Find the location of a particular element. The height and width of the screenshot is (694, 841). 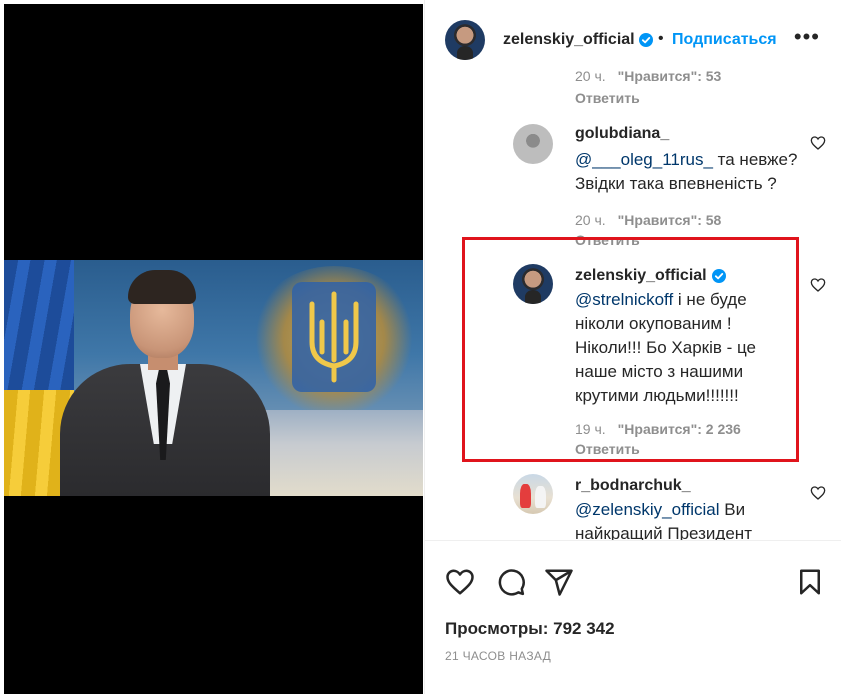

bookmark-icon is located at coordinates (810, 582).